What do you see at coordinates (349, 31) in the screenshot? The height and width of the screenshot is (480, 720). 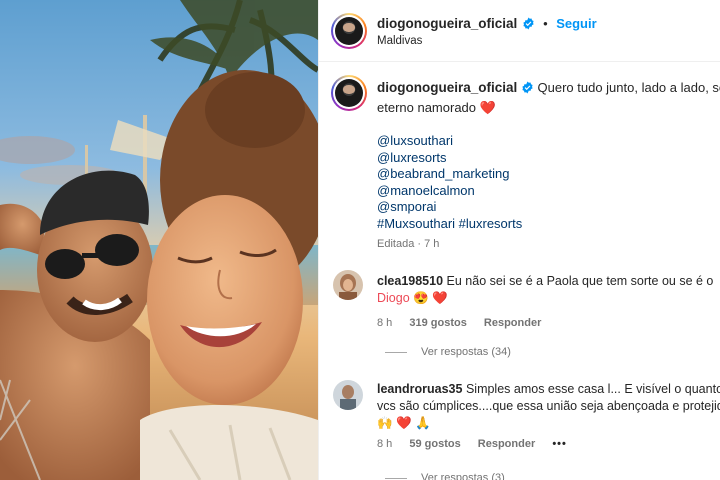 I see `author-avatar` at bounding box center [349, 31].